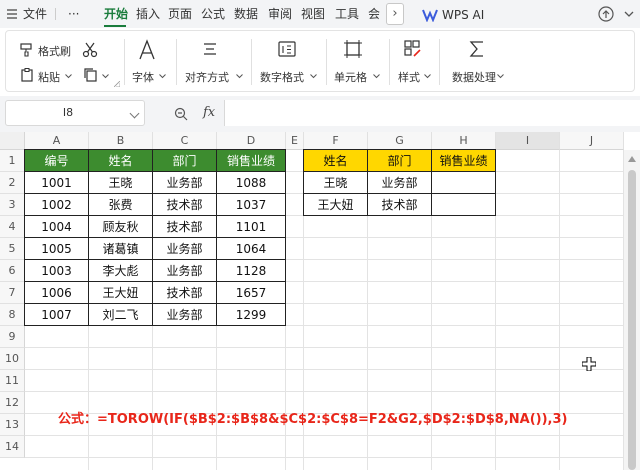 This screenshot has height=470, width=640. What do you see at coordinates (117, 84) in the screenshot?
I see `clipboard-expand-icon` at bounding box center [117, 84].